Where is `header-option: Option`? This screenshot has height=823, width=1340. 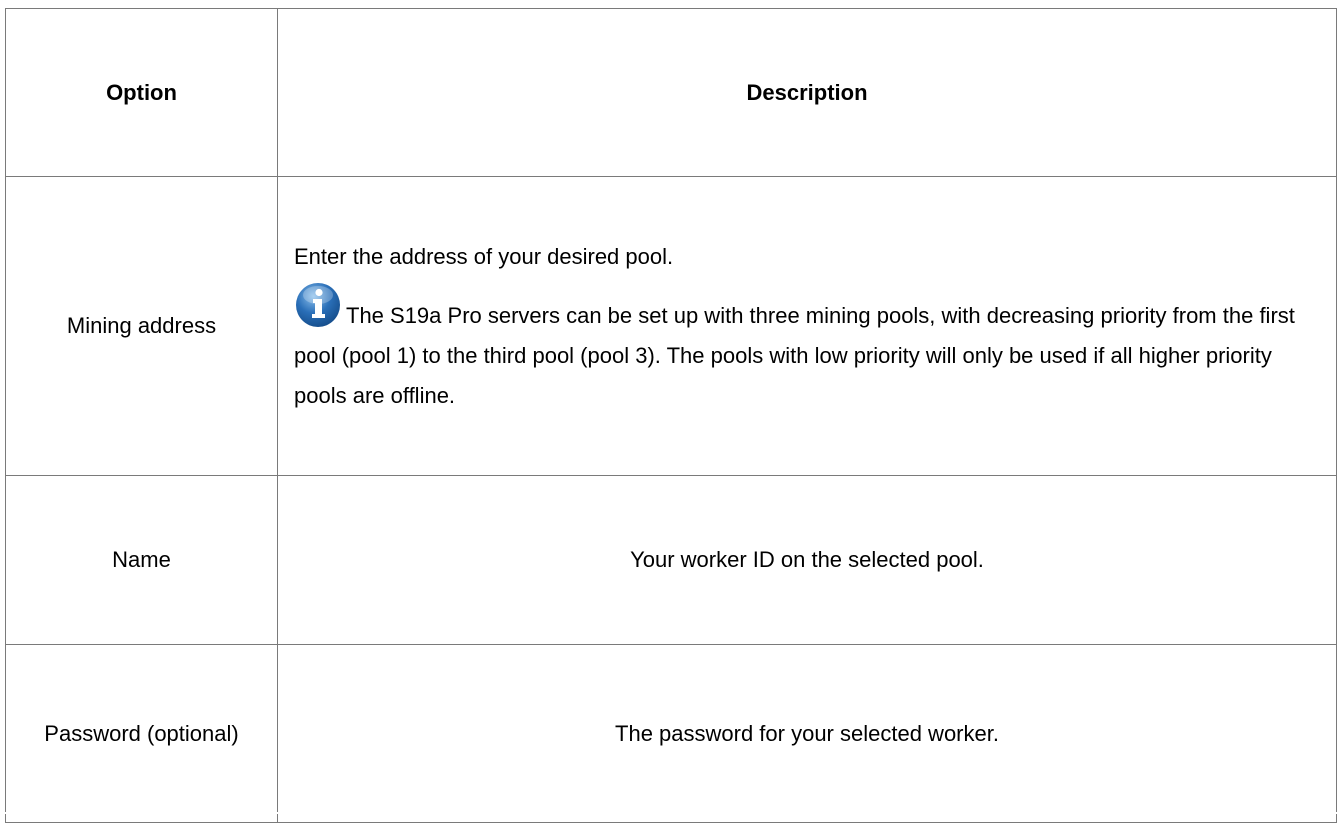
header-option: Option is located at coordinates (141, 92).